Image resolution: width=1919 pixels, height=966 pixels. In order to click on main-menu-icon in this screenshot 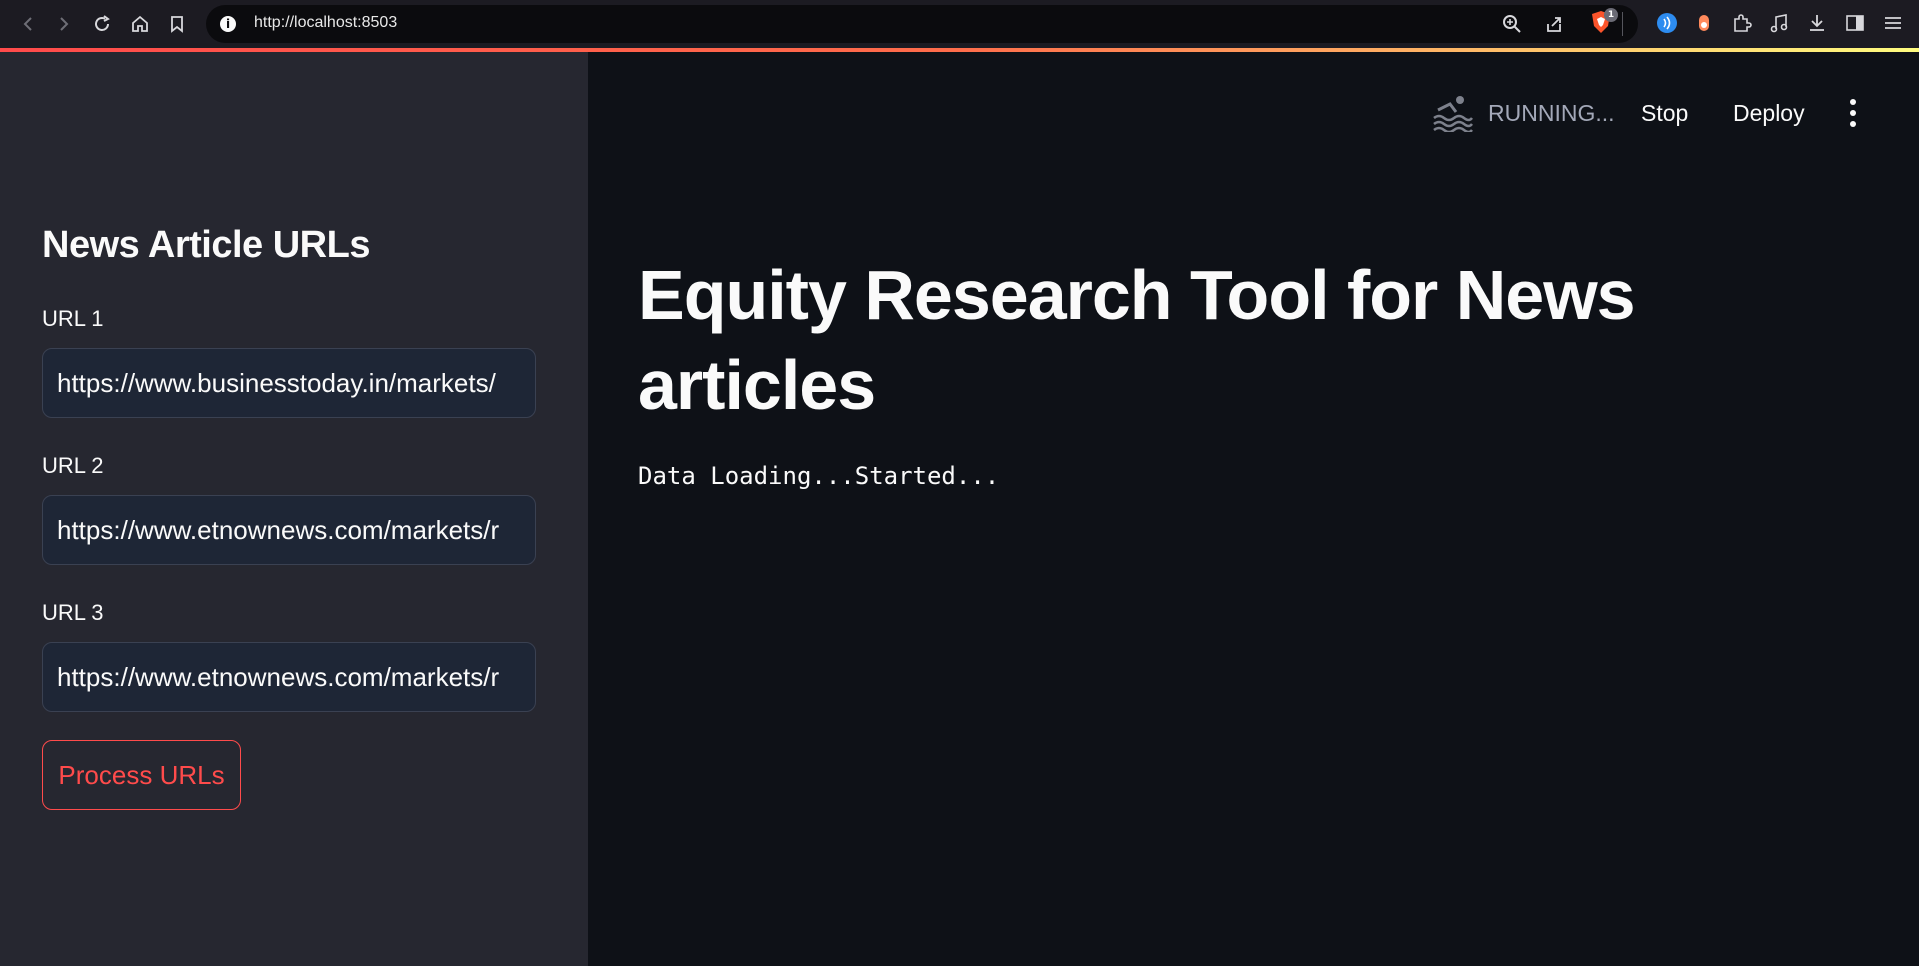, I will do `click(1853, 113)`.